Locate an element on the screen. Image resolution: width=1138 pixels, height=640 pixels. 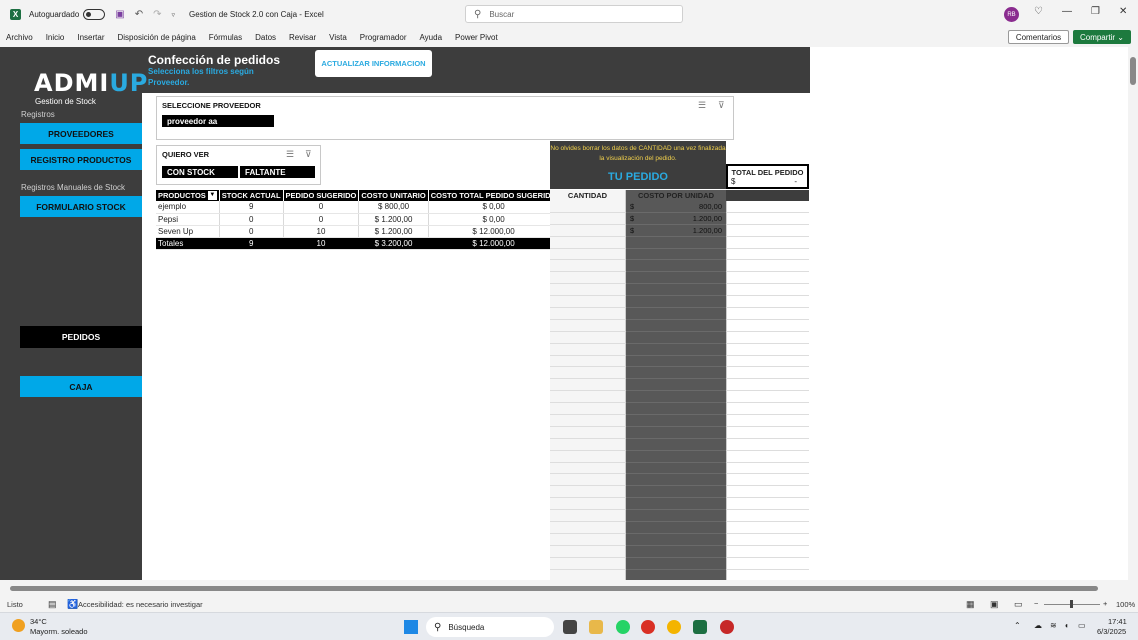
vertical-scrollbar is located at coordinates (1133, 313).